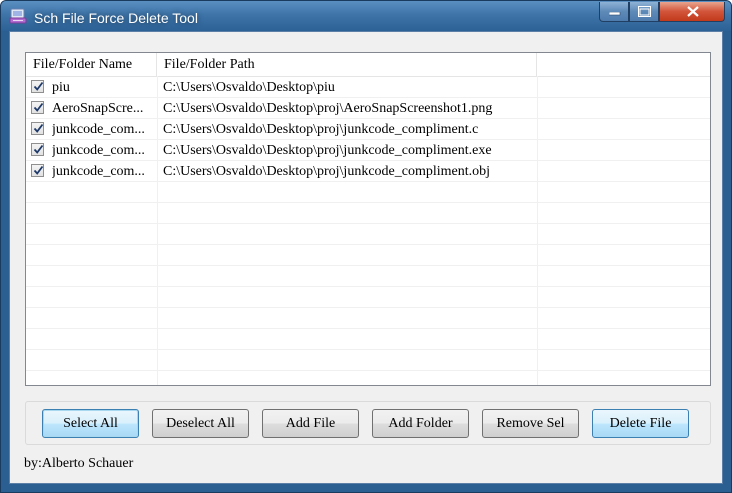 This screenshot has width=732, height=493. I want to click on column-header-empty, so click(623, 64).